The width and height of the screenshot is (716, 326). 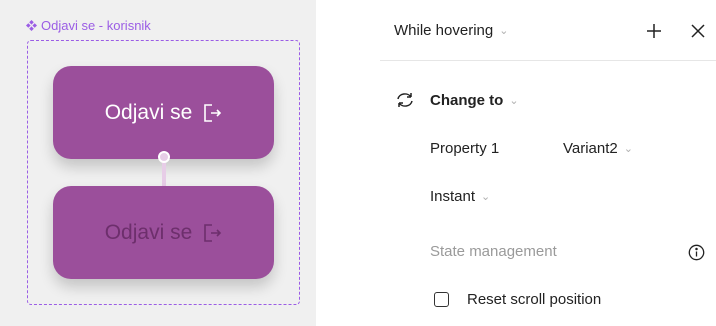 I want to click on component-label: Odjavi se - korisnik, so click(x=88, y=25).